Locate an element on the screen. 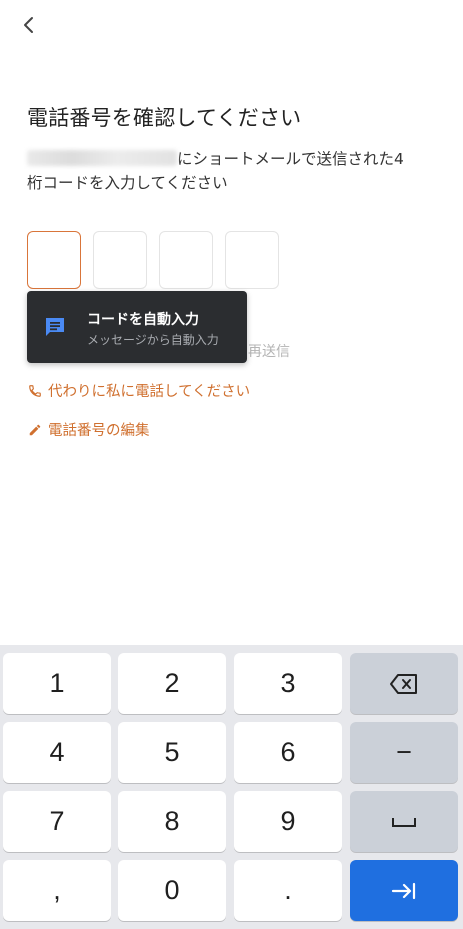 Image resolution: width=463 pixels, height=929 pixels. key-9: 9 is located at coordinates (288, 821).